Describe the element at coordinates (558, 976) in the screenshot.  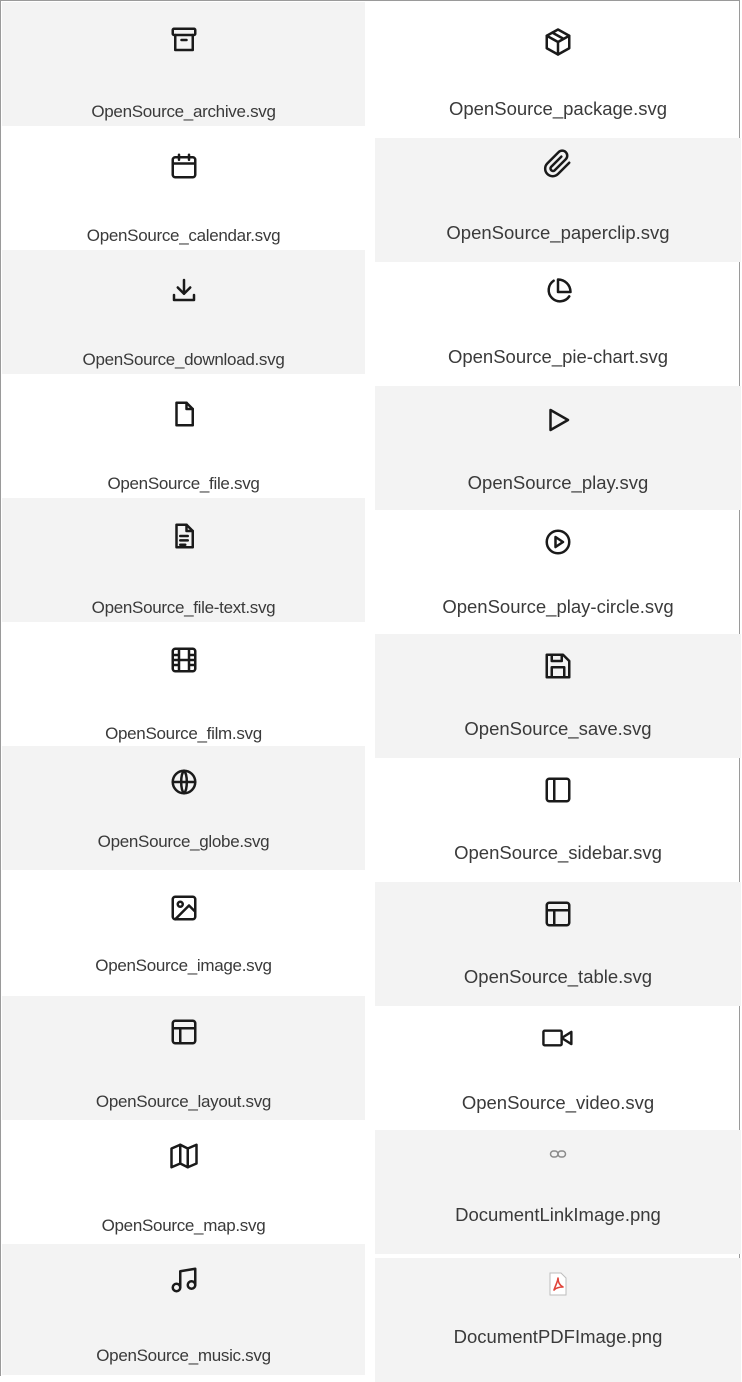
I see `file-name-label: OpenSource_table.svg` at that location.